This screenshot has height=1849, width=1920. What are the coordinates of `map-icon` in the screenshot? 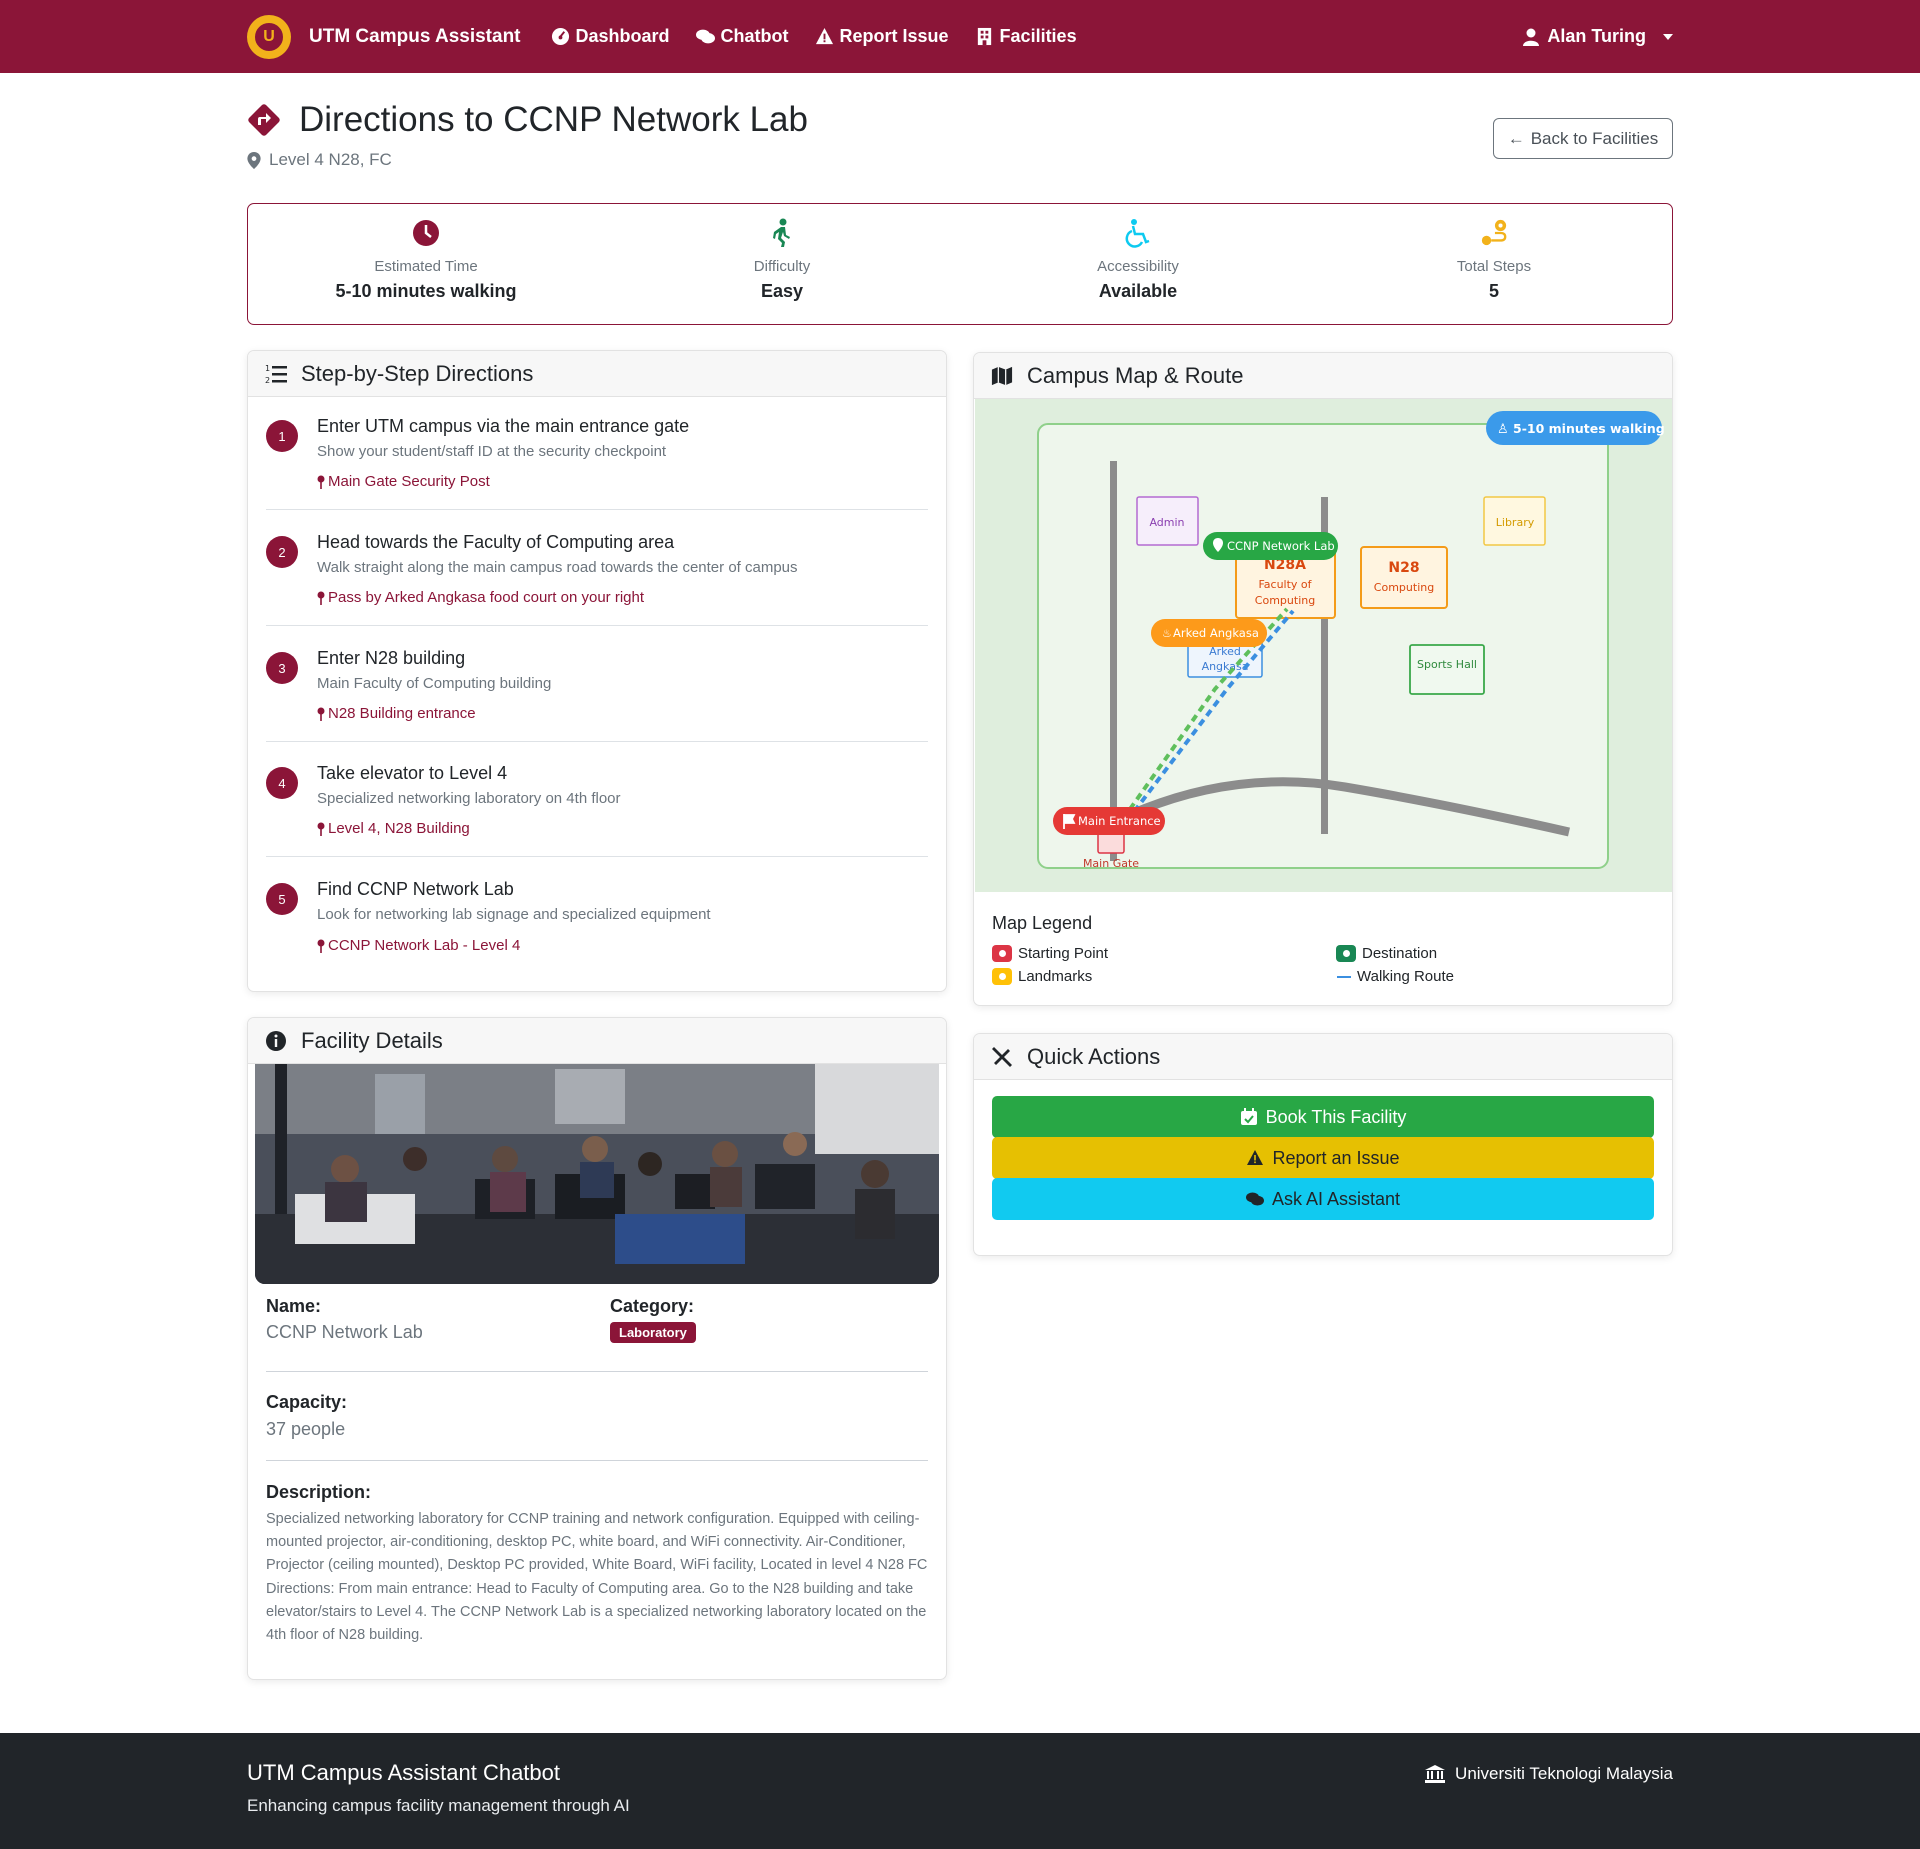 It's located at (1002, 375).